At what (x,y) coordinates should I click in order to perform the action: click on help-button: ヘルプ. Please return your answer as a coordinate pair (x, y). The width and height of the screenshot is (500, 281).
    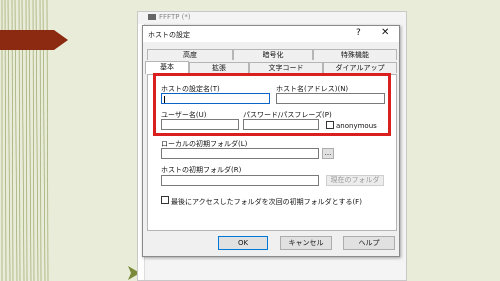
    Looking at the image, I should click on (369, 243).